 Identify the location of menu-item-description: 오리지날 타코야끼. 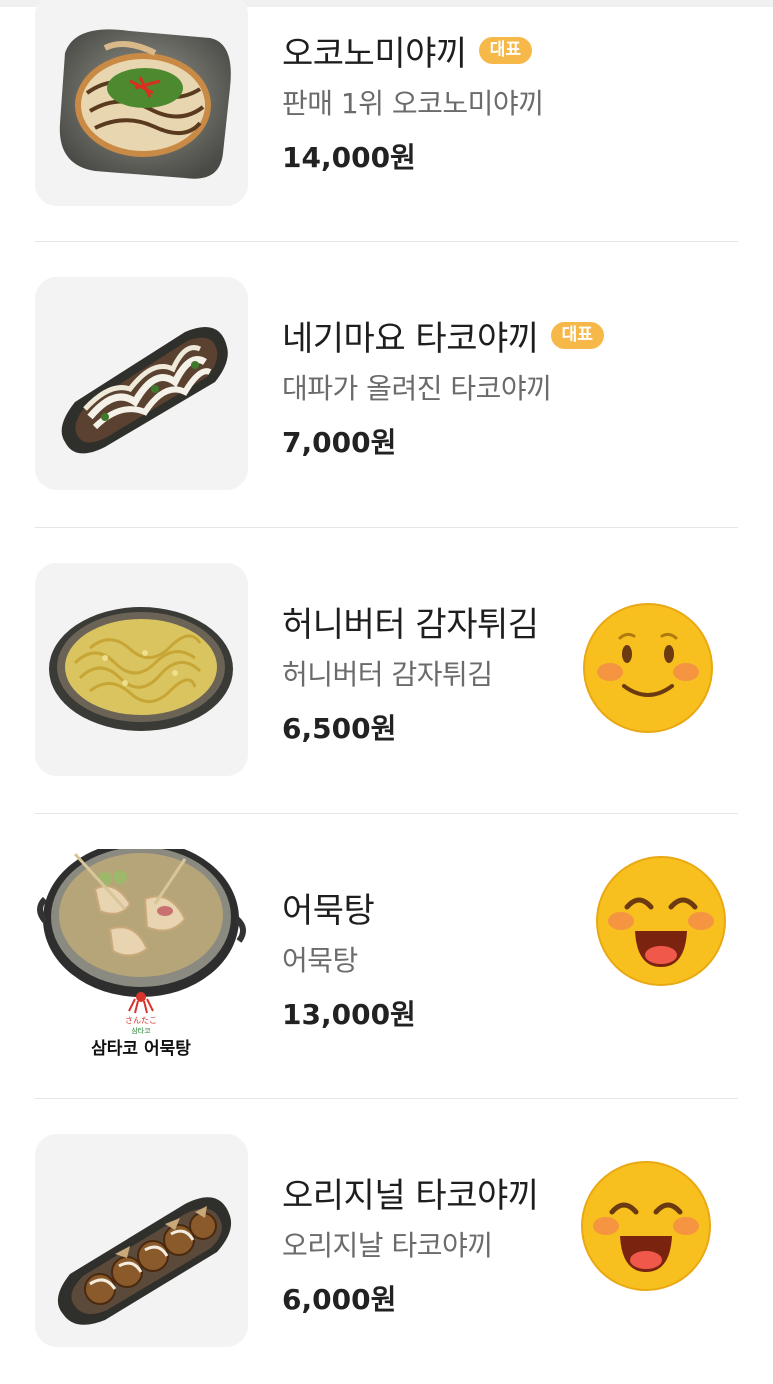
(387, 1245).